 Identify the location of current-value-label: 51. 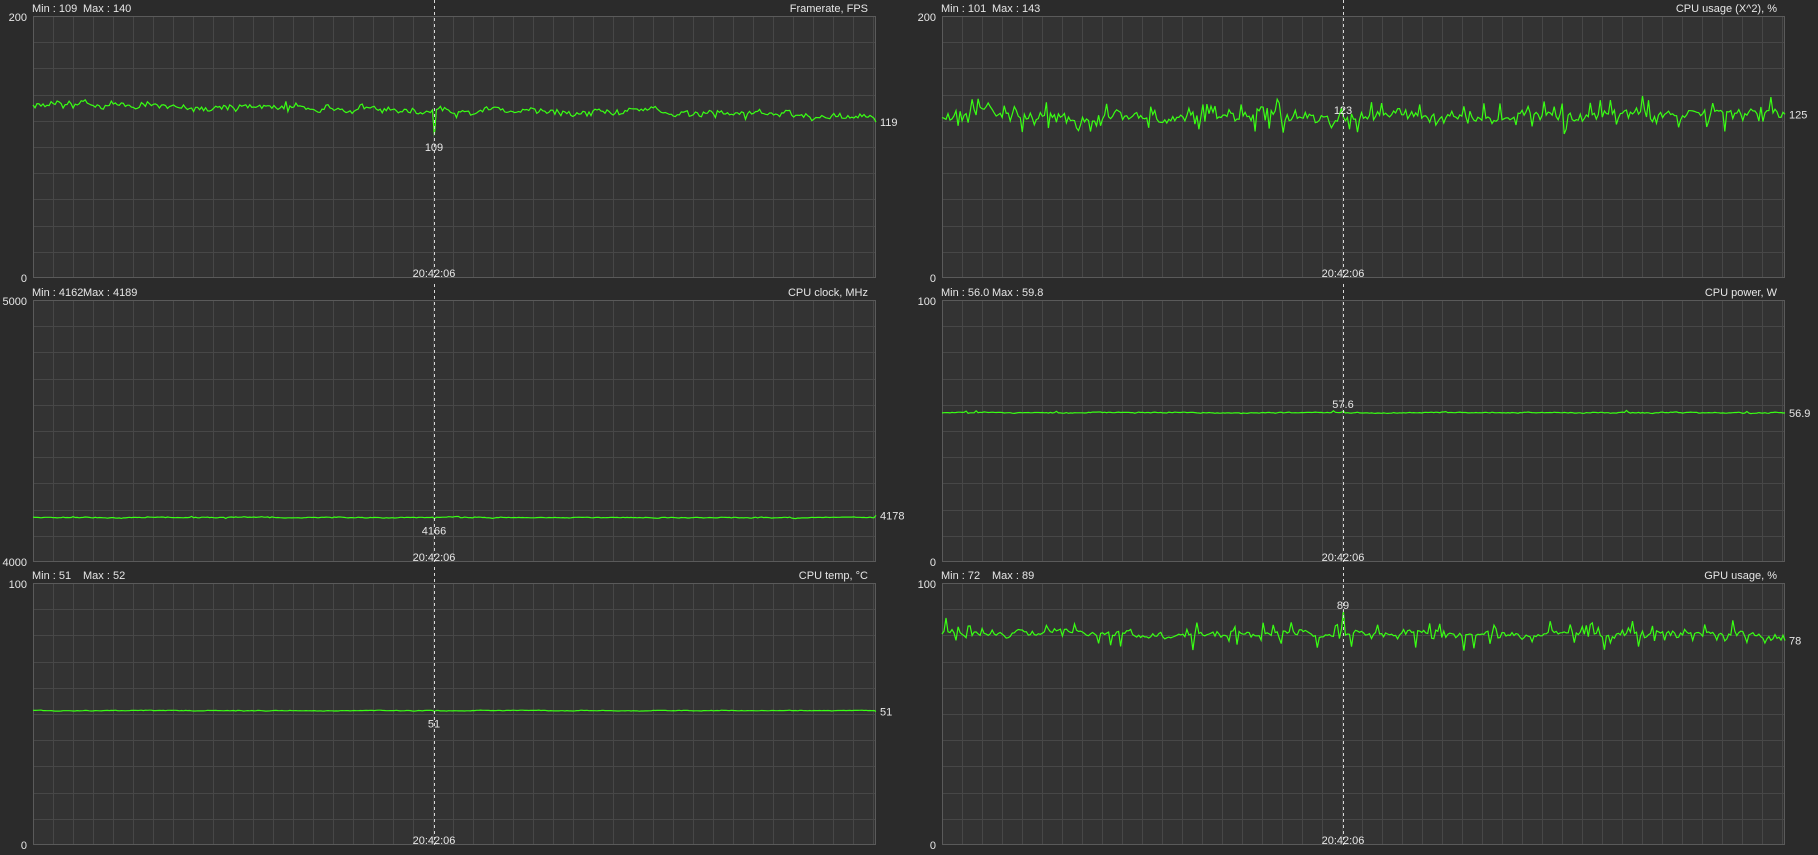
(886, 712).